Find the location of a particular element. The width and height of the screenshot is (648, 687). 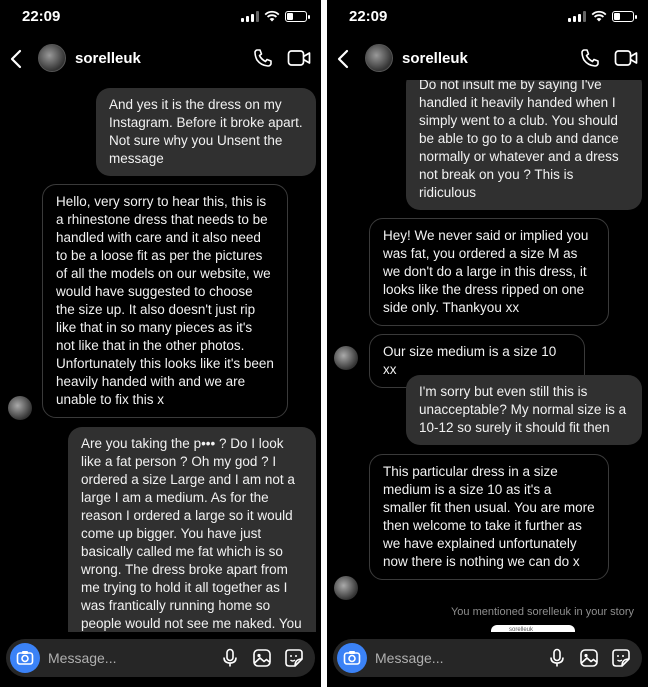

story-preview: sorelleuk is located at coordinates (533, 628).